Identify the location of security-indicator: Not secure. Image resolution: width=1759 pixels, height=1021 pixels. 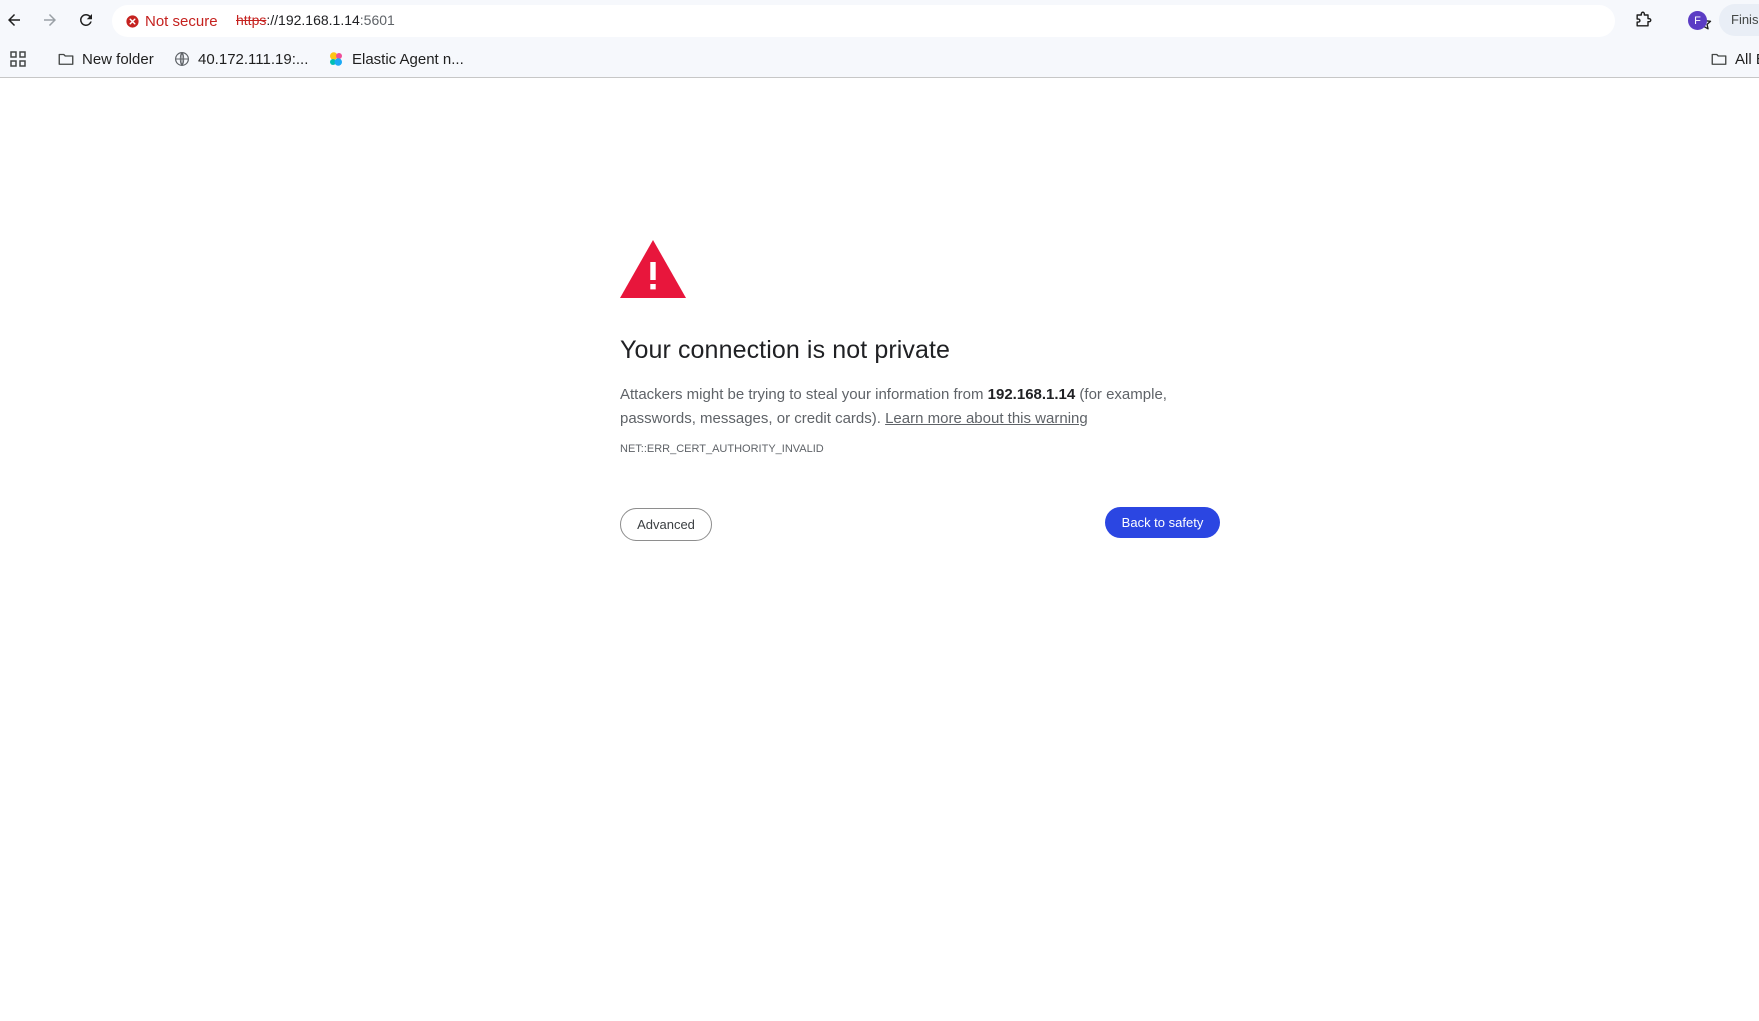
(173, 21).